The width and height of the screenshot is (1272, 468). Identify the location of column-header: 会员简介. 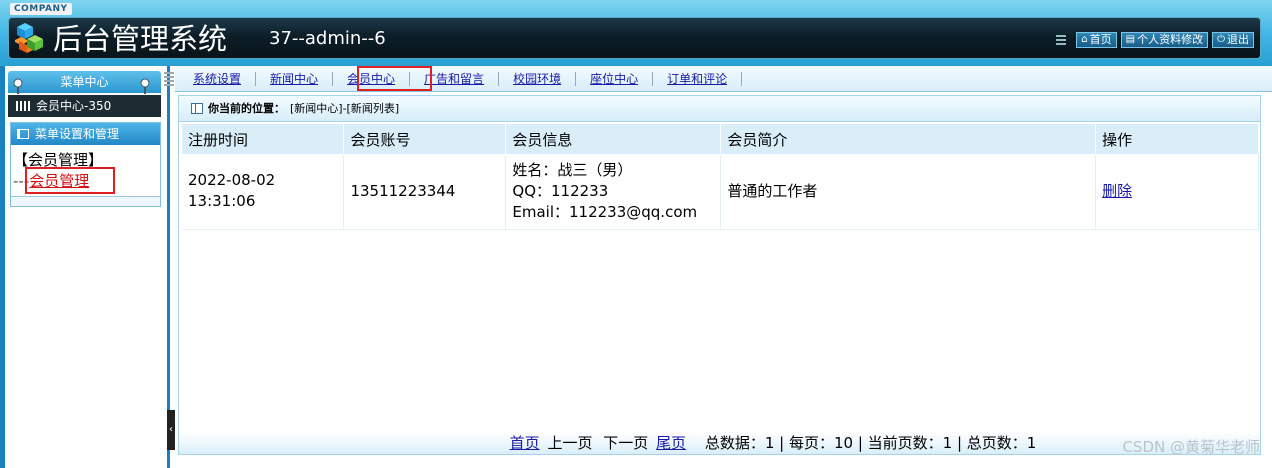
(908, 139).